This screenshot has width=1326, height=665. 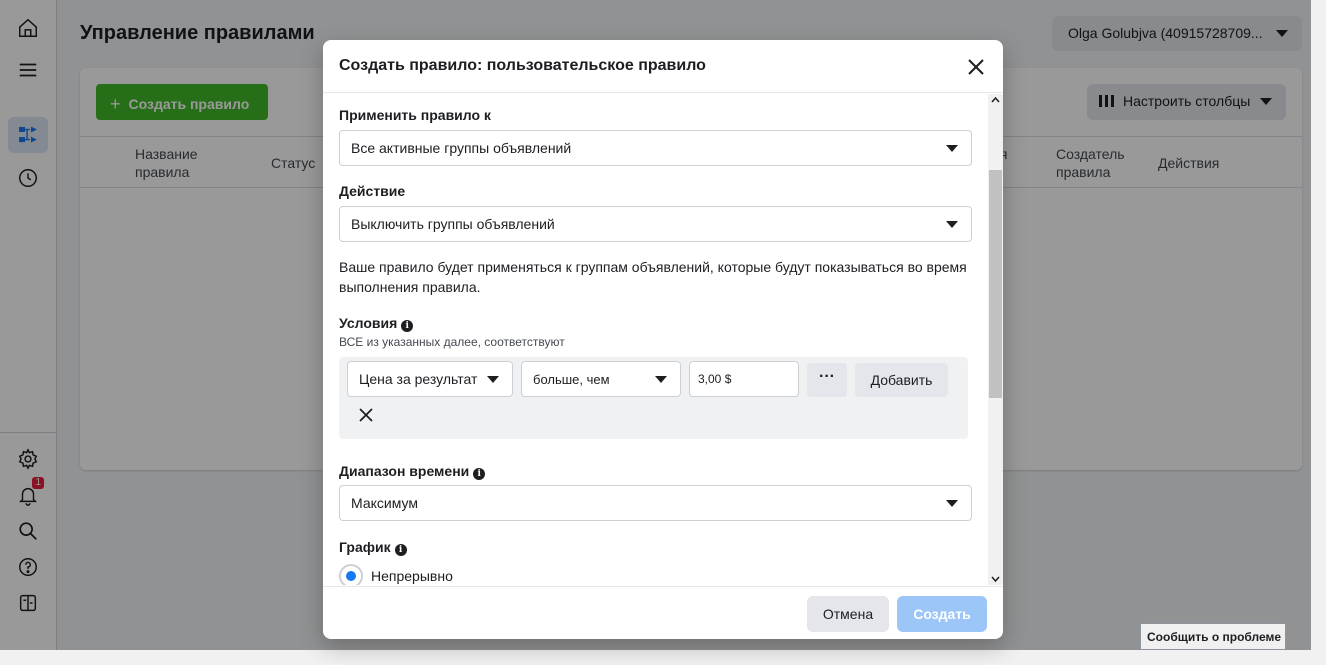 What do you see at coordinates (976, 67) in the screenshot?
I see `close-icon` at bounding box center [976, 67].